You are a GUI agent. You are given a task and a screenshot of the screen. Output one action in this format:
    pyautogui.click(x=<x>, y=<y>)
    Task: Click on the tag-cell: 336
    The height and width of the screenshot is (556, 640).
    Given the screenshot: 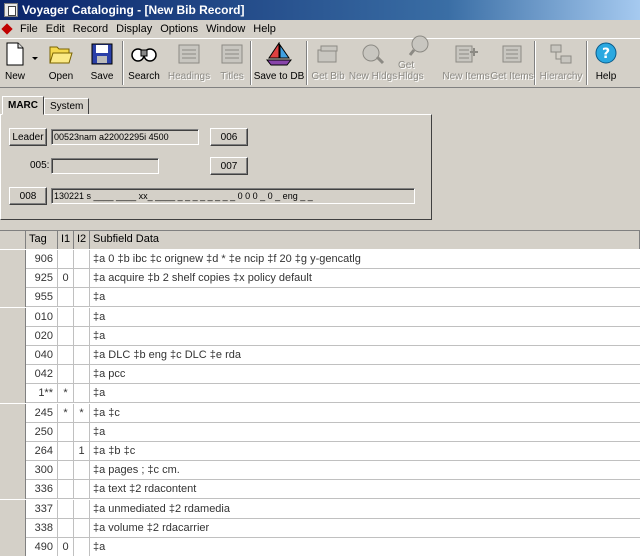 What is the action you would take?
    pyautogui.click(x=42, y=490)
    